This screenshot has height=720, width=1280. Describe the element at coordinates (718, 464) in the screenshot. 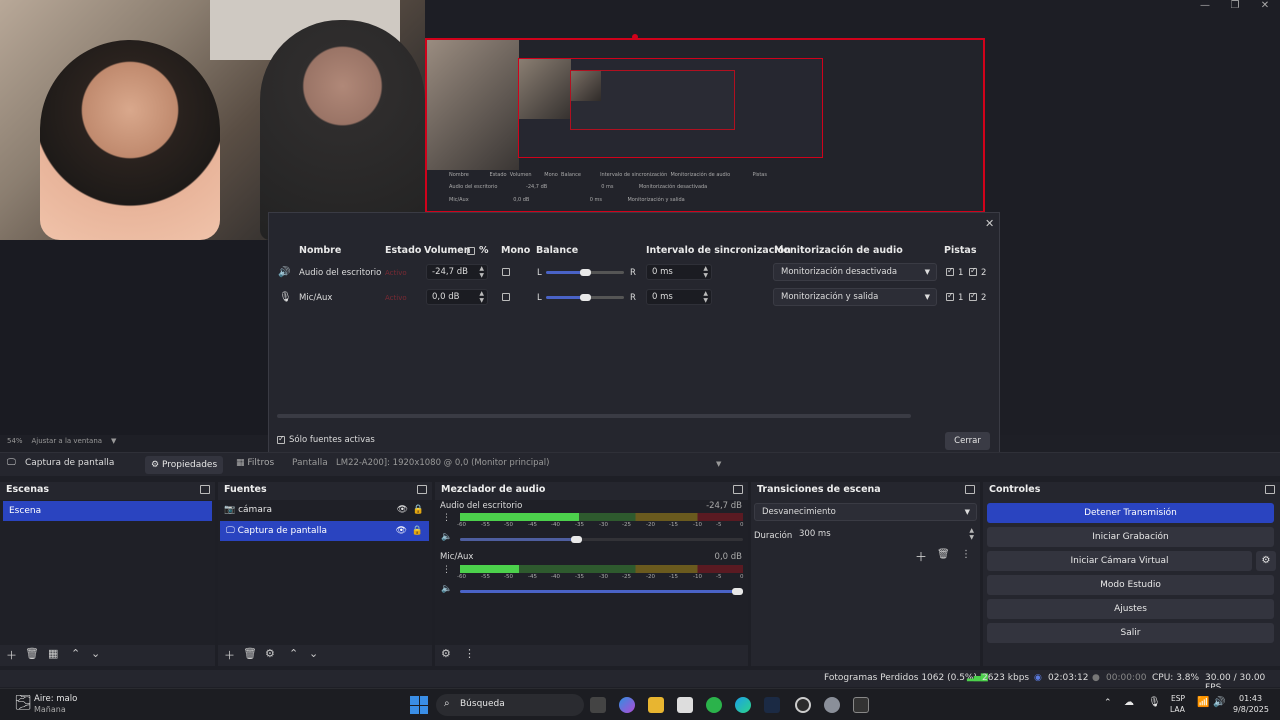

I see `screen-dropdown-icon: ▼` at that location.